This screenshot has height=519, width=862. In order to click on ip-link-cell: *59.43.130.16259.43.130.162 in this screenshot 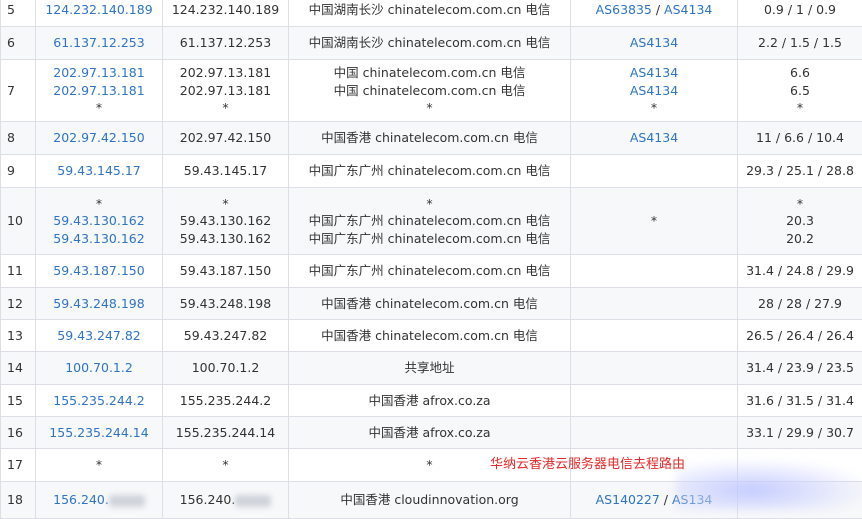, I will do `click(99, 221)`.